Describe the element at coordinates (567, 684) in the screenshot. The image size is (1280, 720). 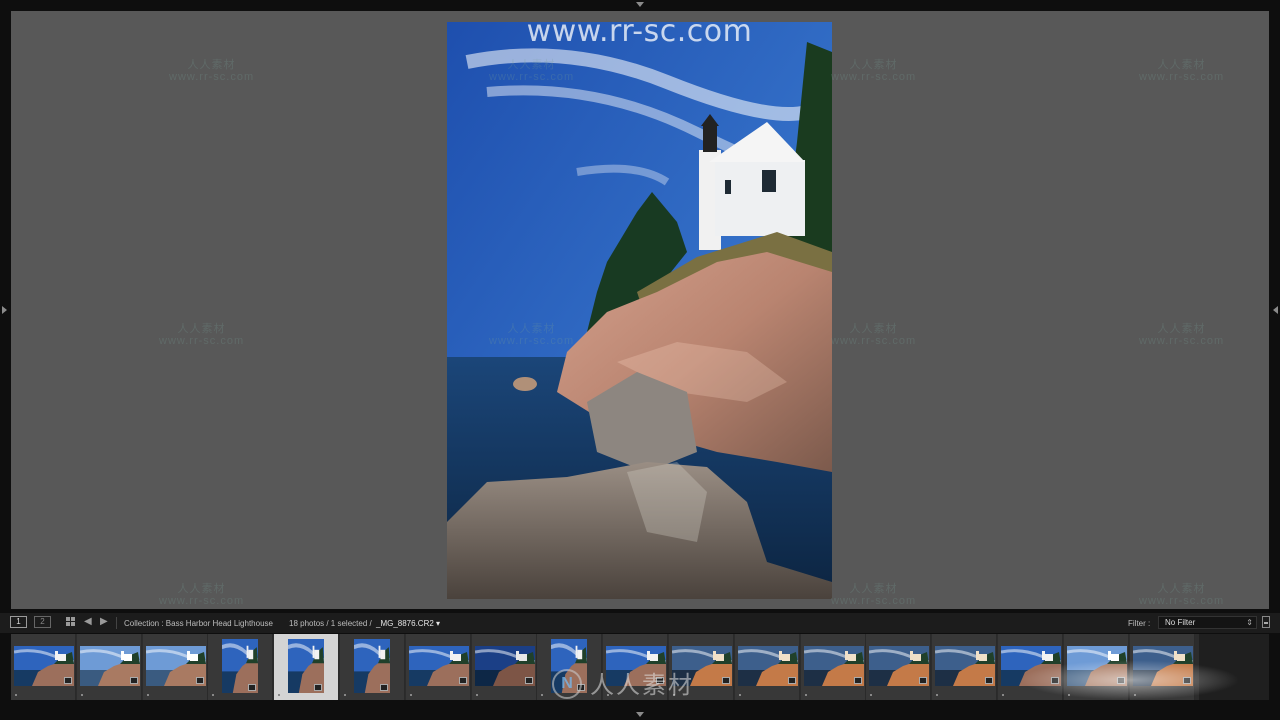
I see `watermark-logo: N` at that location.